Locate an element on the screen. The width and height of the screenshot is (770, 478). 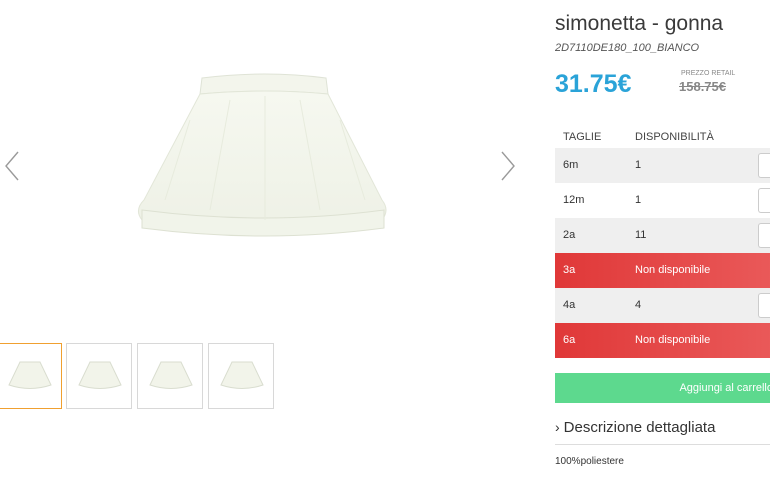
retail-price-label: PREZZO RETAIL is located at coordinates (708, 73).